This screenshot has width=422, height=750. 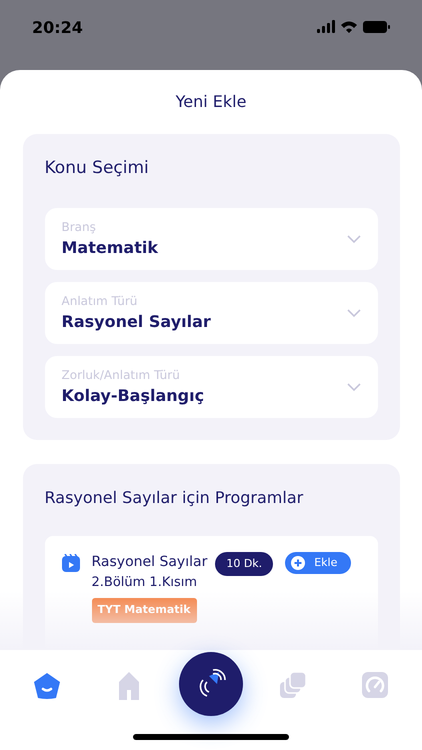 What do you see at coordinates (293, 685) in the screenshot?
I see `stacked-squares-icon` at bounding box center [293, 685].